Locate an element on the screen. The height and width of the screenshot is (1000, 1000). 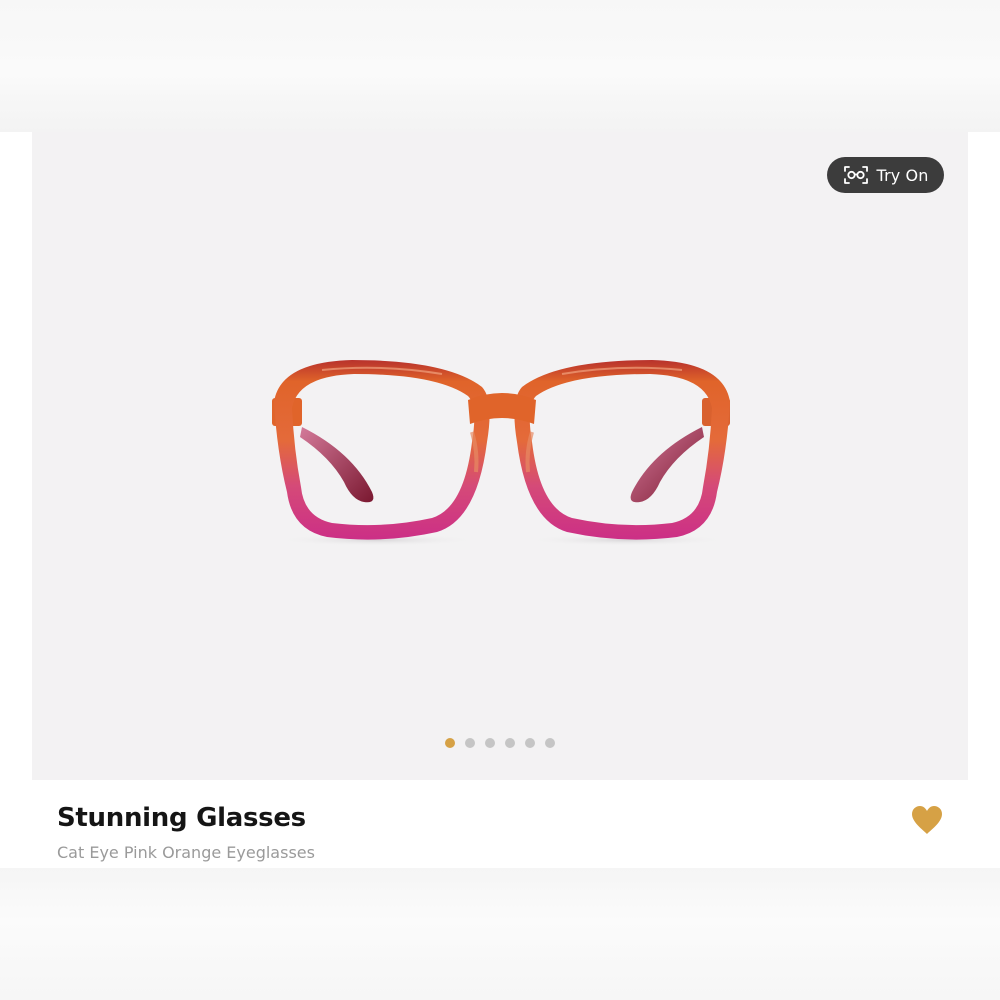
try-on-label: Try On is located at coordinates (902, 175).